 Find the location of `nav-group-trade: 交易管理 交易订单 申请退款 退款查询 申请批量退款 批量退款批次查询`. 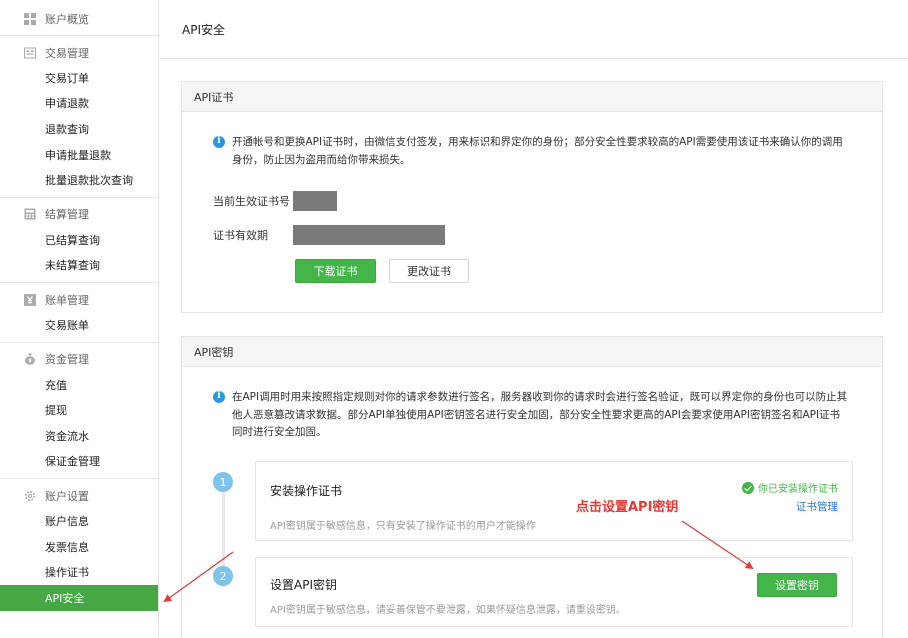

nav-group-trade: 交易管理 交易订单 申请退款 退款查询 申请批量退款 批量退款批次查询 is located at coordinates (79, 117).